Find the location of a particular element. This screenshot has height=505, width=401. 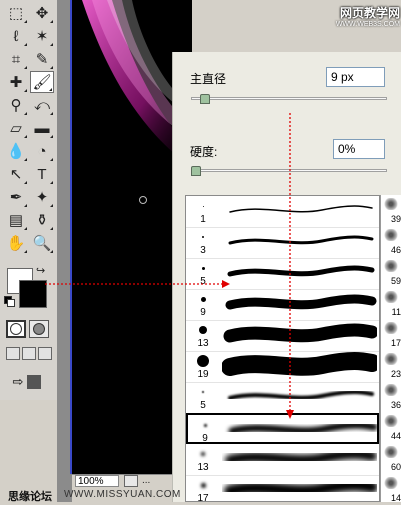

gradient-tool-icon: ▬ is located at coordinates (42, 128).